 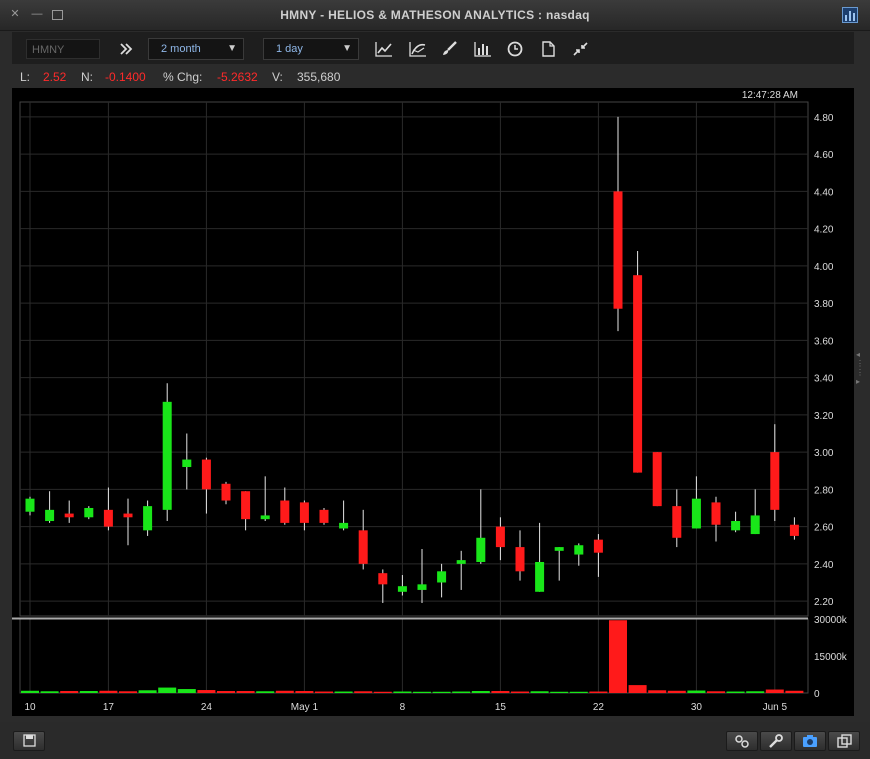 What do you see at coordinates (824, 565) in the screenshot?
I see `price-tick-label: 2.40` at bounding box center [824, 565].